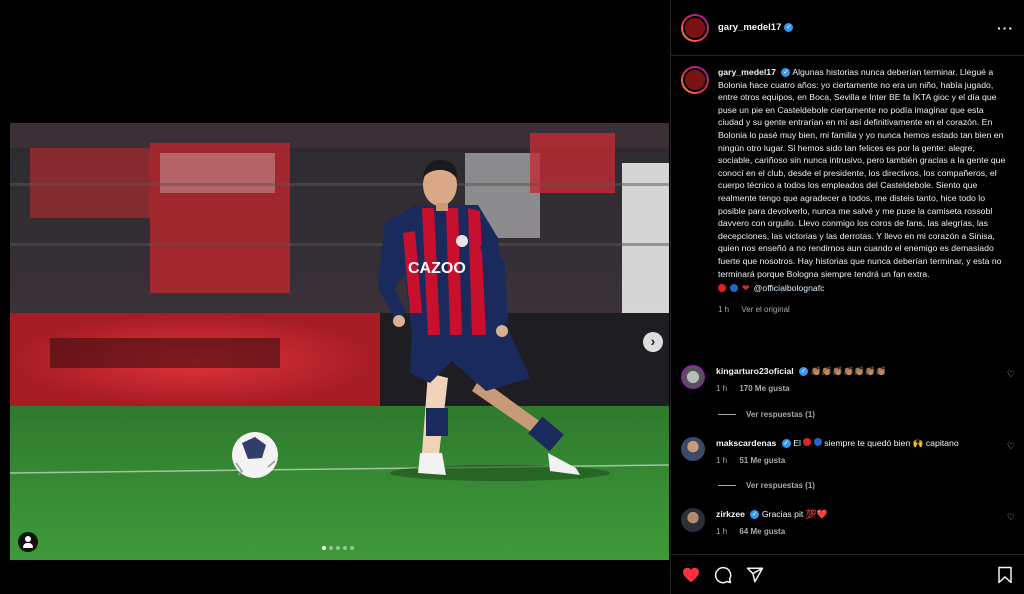  I want to click on comment-text: 👏🏽👏🏽👏🏽👏🏽👏🏽👏🏽👏🏽, so click(848, 371).